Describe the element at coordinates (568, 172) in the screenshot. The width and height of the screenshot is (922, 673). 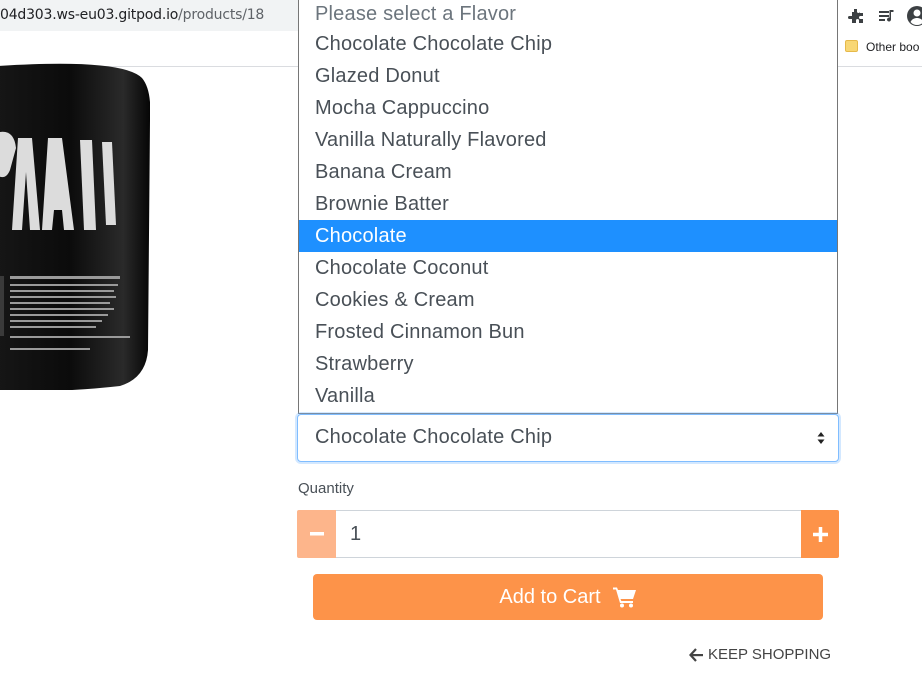
I see `flavor-option: Banana Cream` at that location.